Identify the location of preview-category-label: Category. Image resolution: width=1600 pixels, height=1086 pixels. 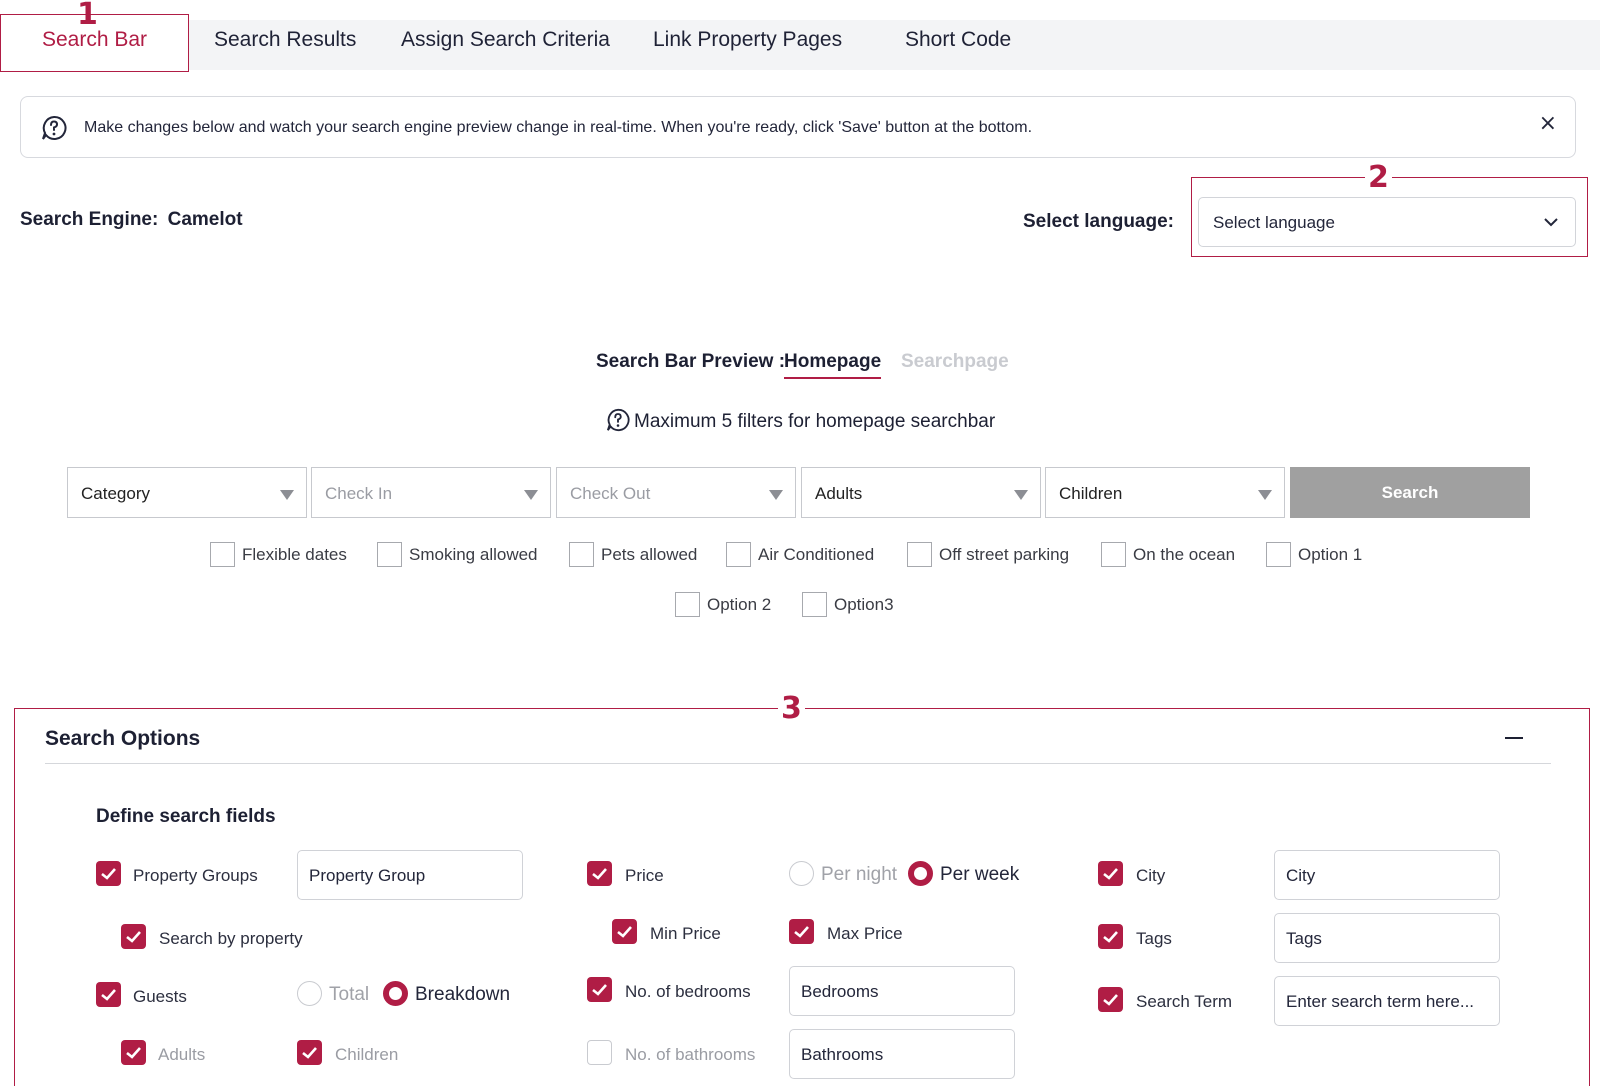
(115, 493).